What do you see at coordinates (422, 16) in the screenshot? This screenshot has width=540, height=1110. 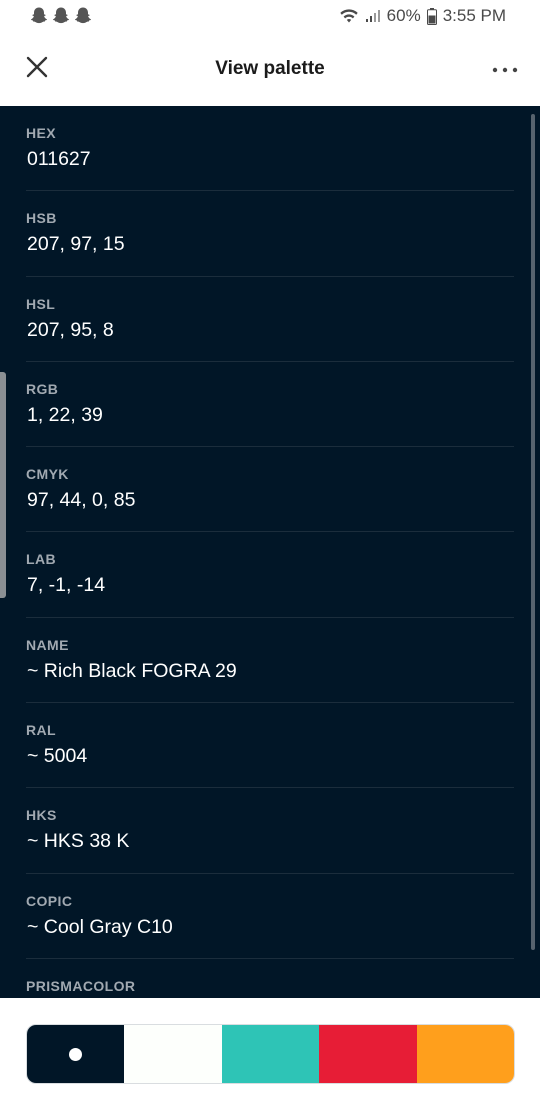 I see `system-status: 60% 3:55 PM` at bounding box center [422, 16].